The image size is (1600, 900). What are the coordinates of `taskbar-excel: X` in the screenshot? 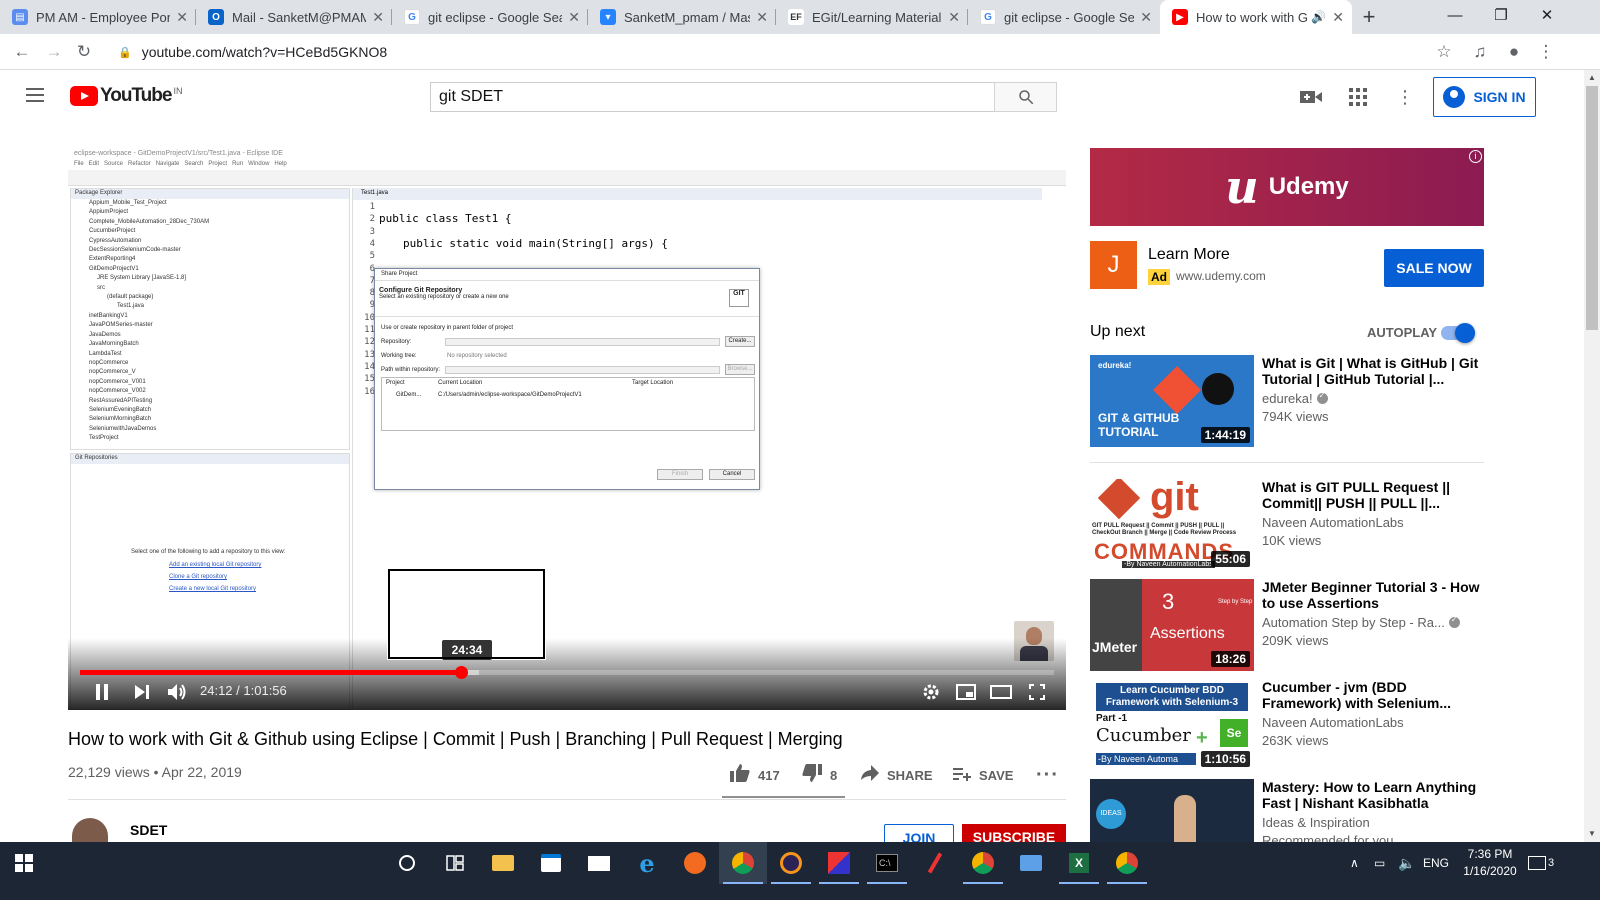 It's located at (1079, 863).